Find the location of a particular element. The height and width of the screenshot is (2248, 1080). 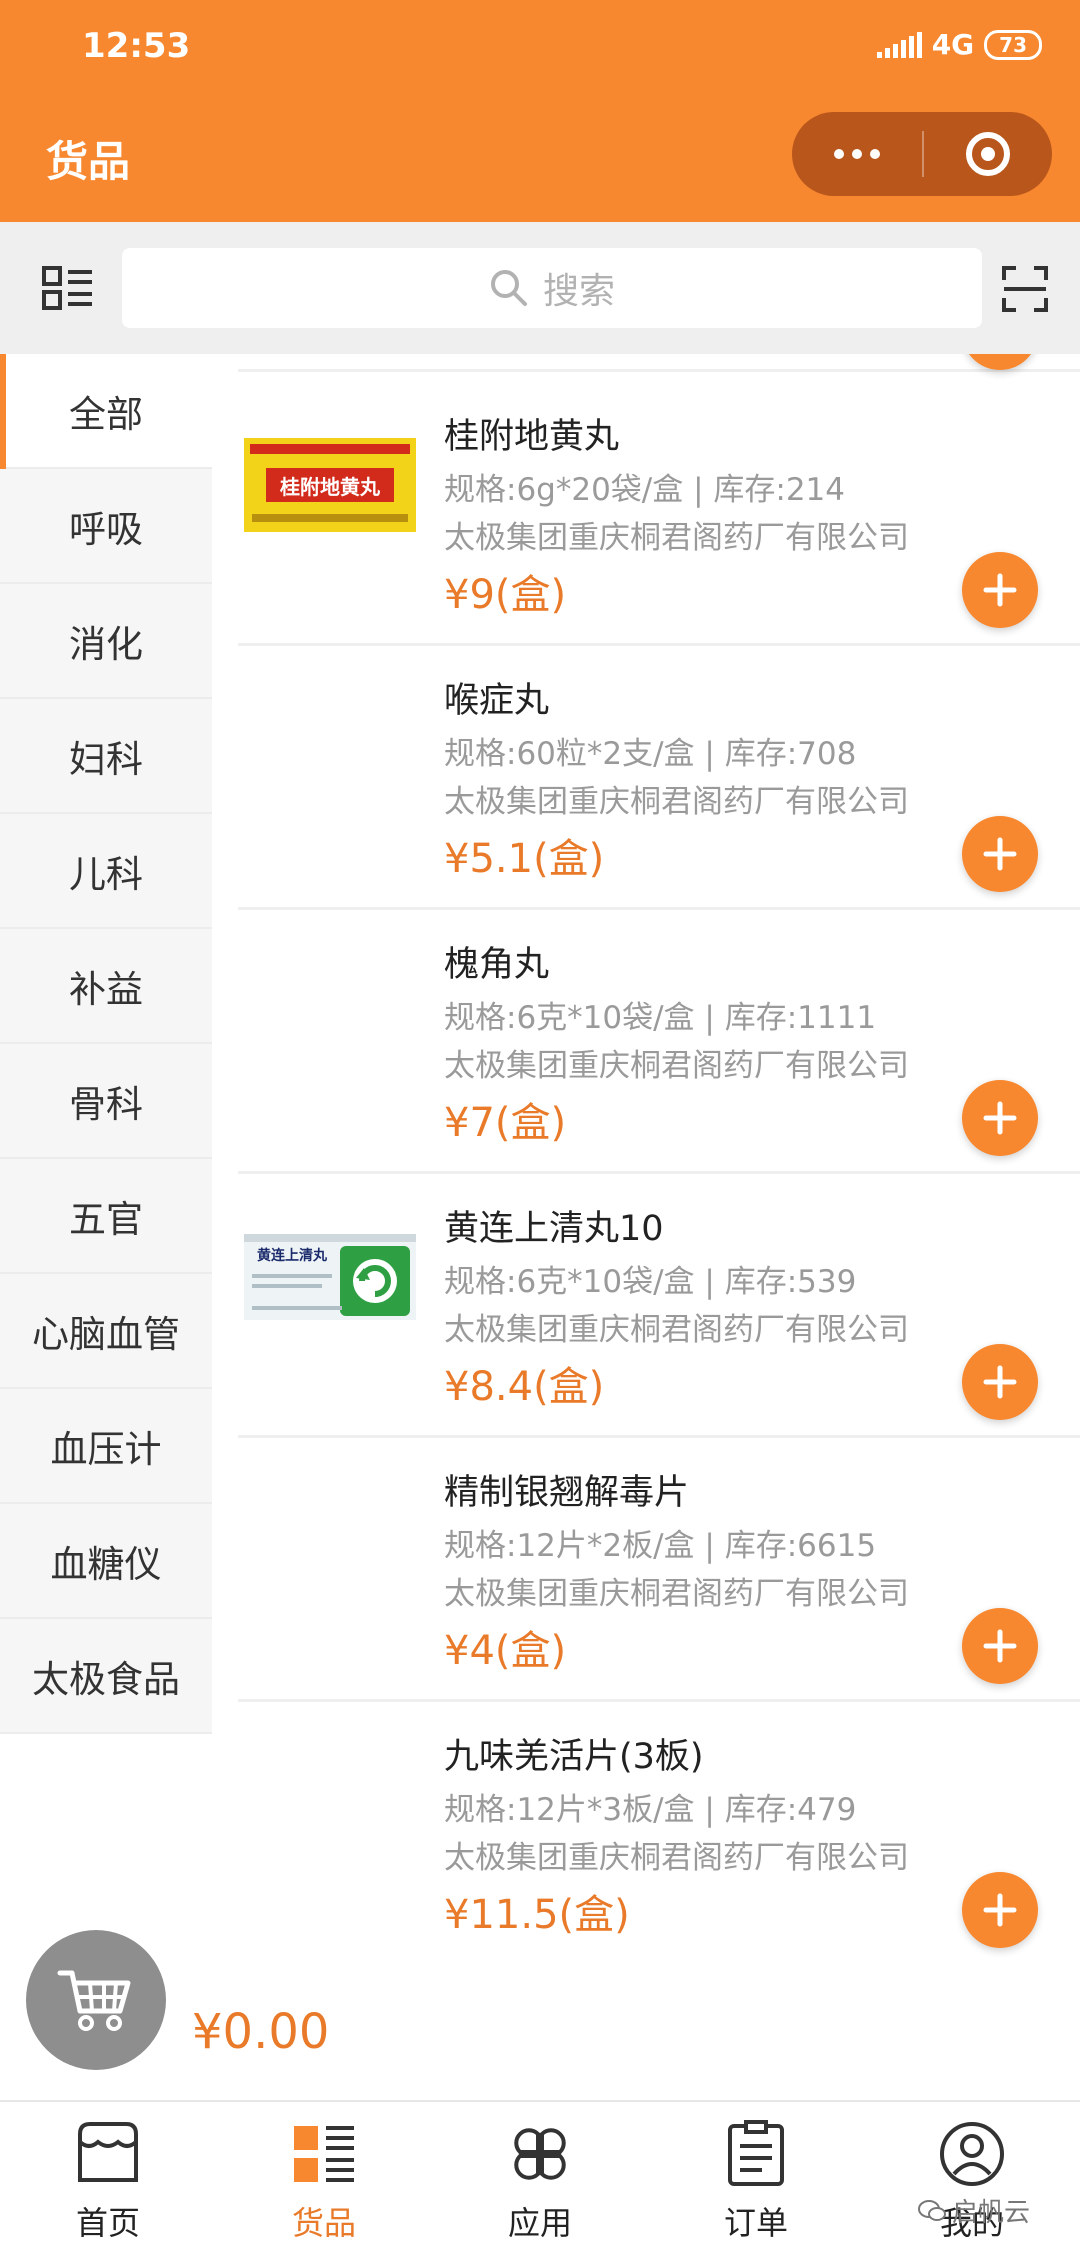

sidebar-item-pediatrics: 儿科 is located at coordinates (106, 871).